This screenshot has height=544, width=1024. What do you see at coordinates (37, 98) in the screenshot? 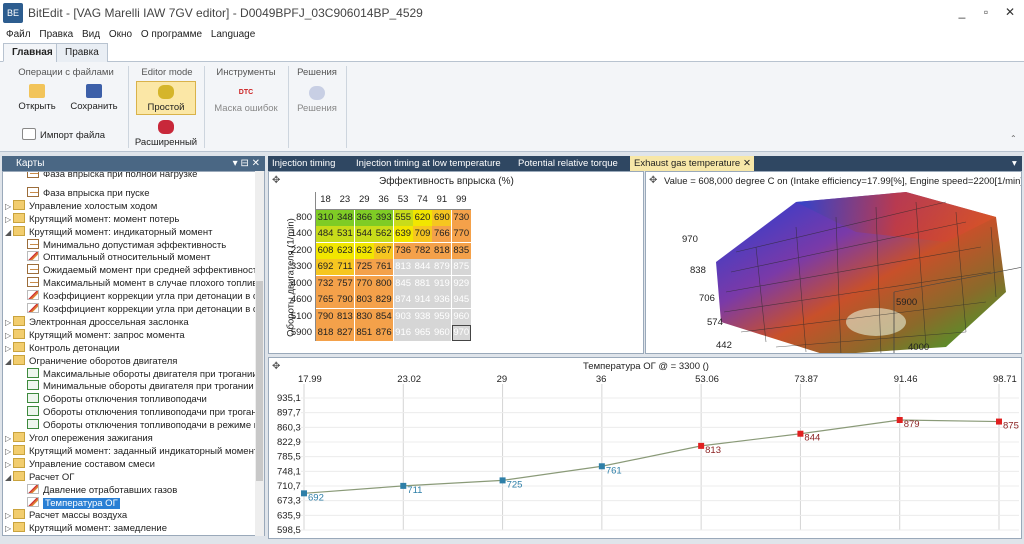
I see `open-button: Открыть` at bounding box center [37, 98].